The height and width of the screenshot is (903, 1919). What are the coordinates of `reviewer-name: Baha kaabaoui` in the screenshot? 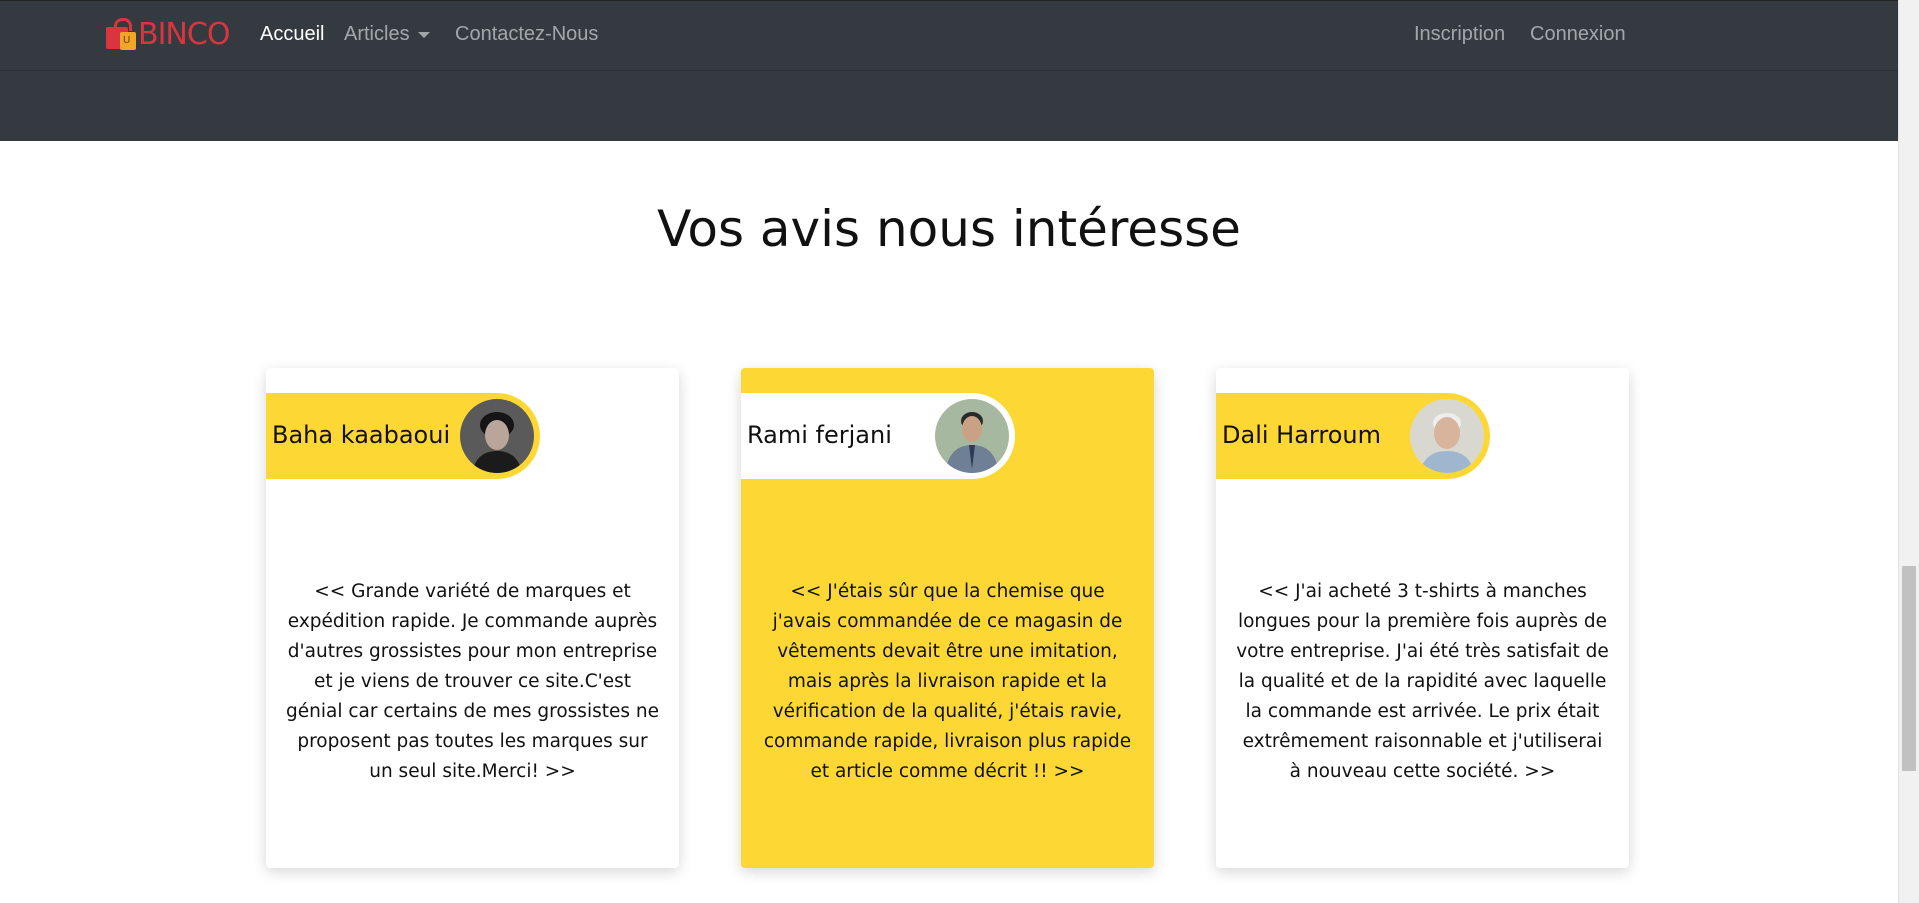 It's located at (361, 435).